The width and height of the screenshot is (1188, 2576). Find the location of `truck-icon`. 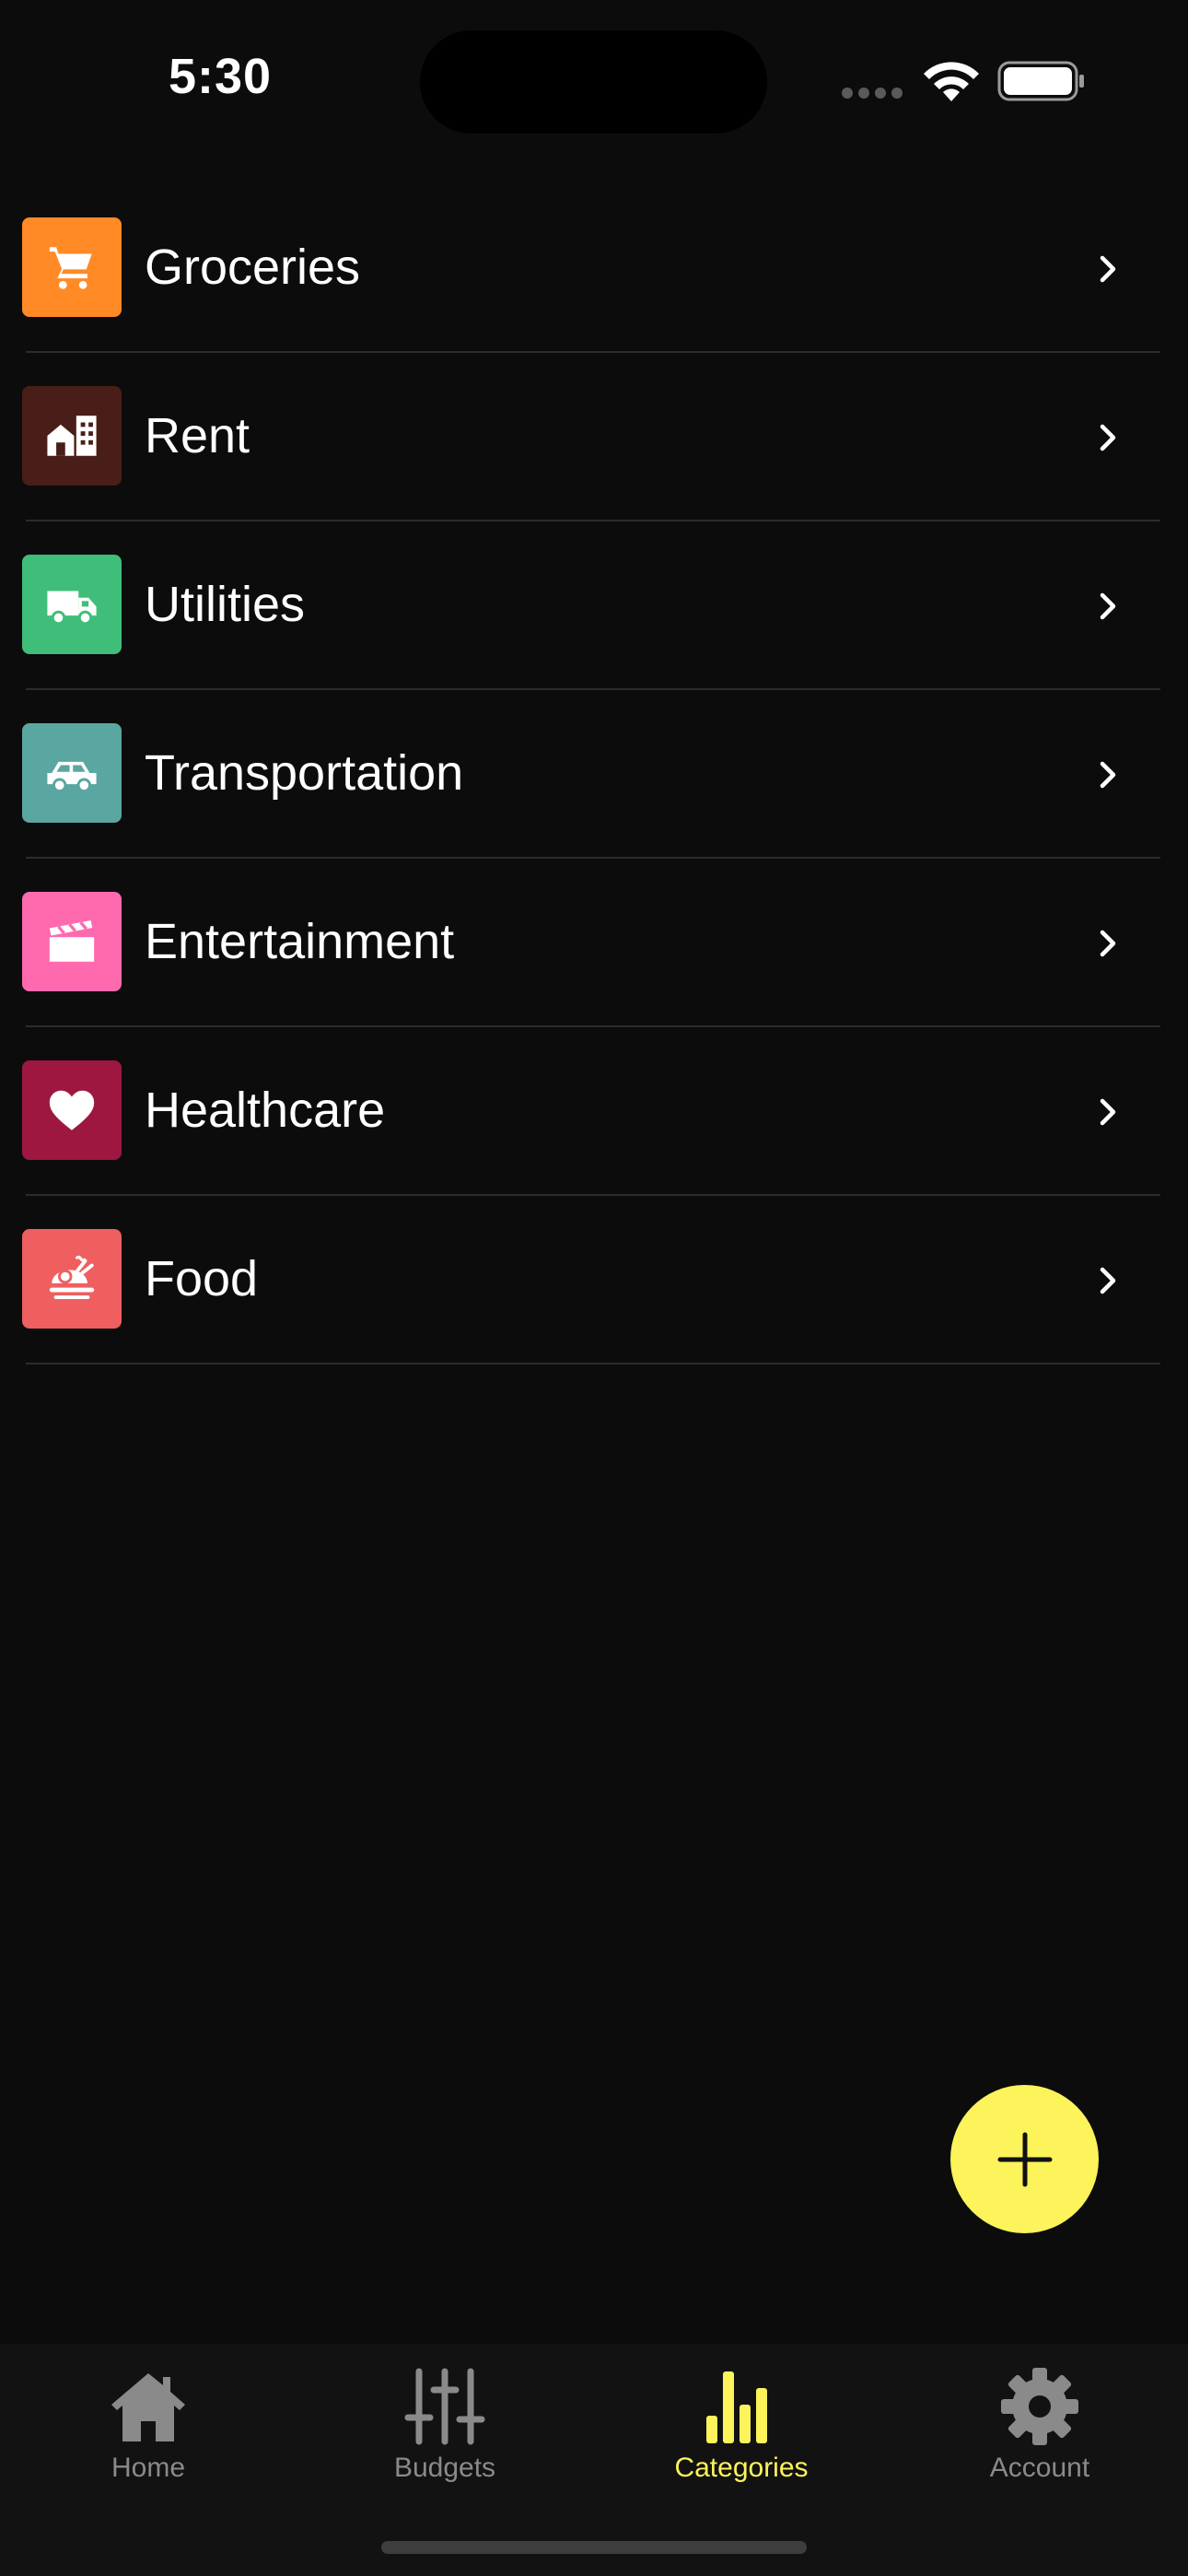

truck-icon is located at coordinates (72, 608).